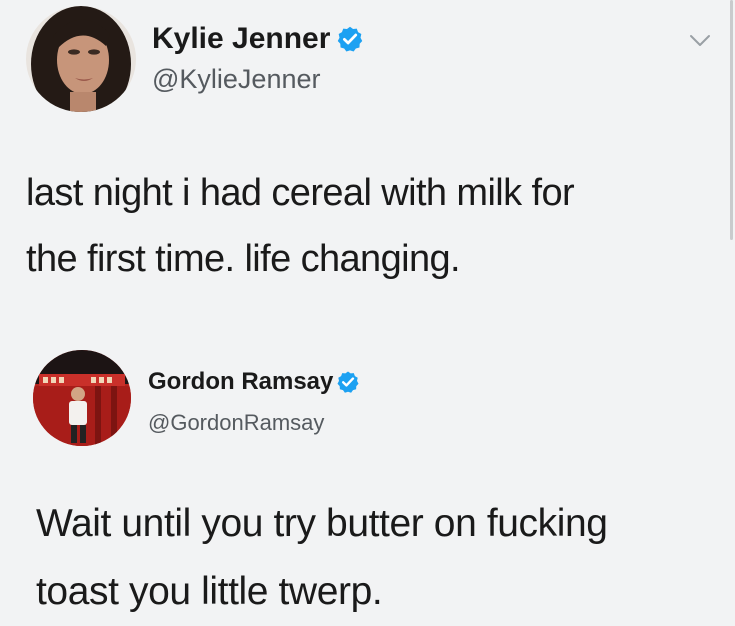  I want to click on author-handle: @GordonRamsay, so click(236, 423).